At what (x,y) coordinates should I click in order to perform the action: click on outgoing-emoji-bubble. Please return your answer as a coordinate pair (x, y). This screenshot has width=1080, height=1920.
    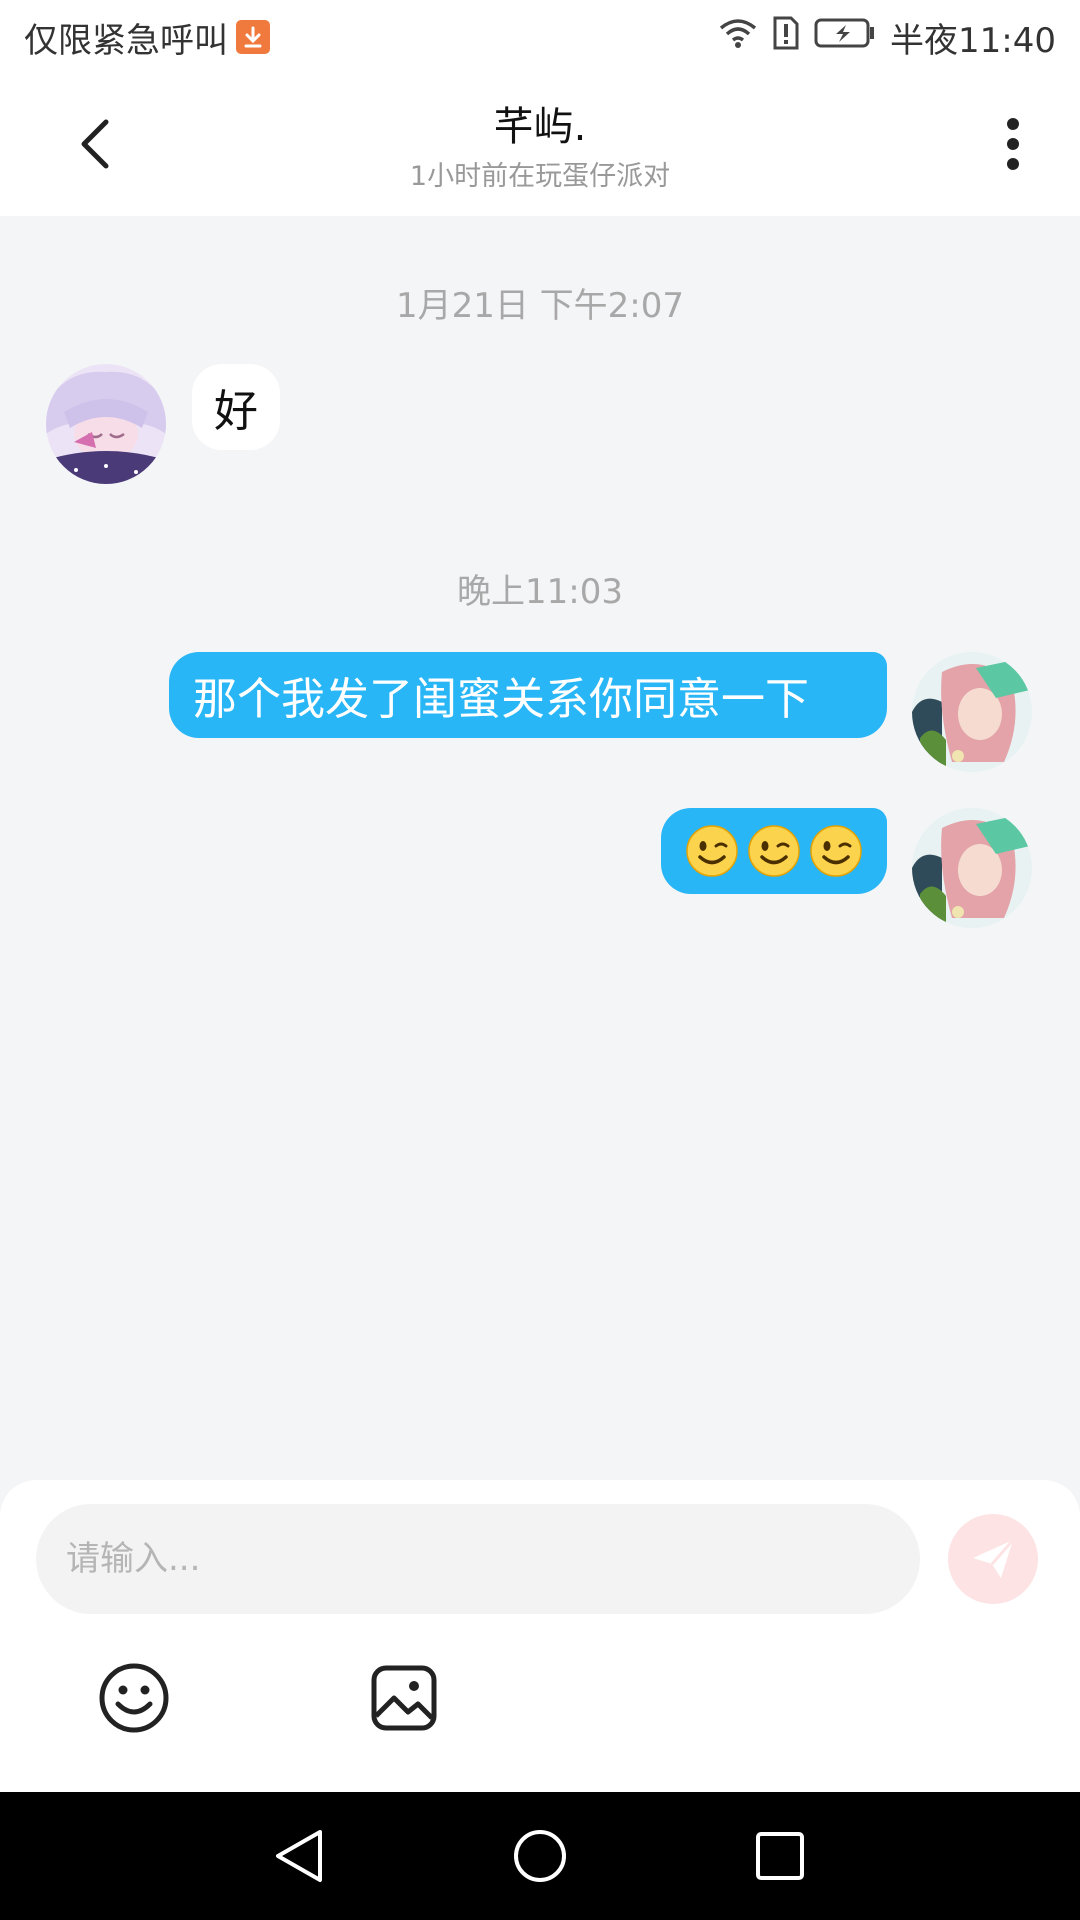
    Looking at the image, I should click on (774, 851).